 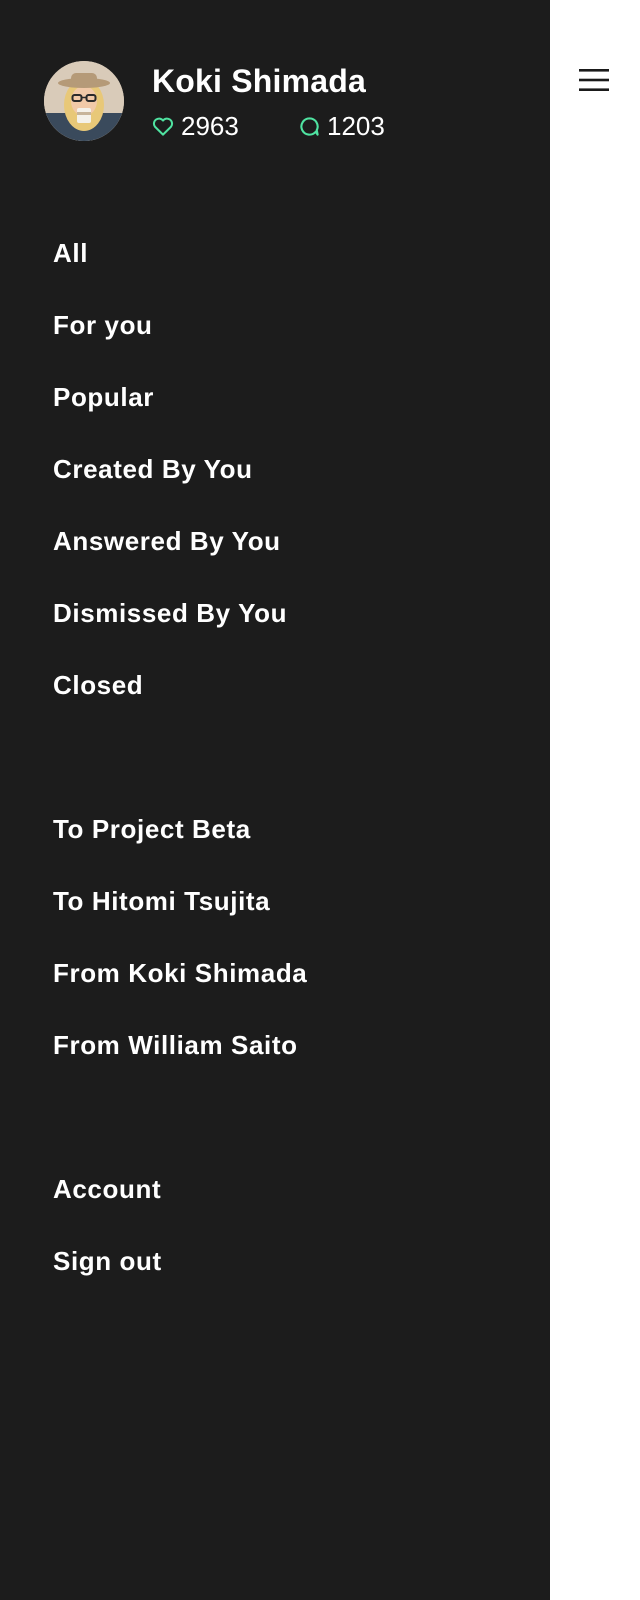 What do you see at coordinates (175, 1045) in the screenshot?
I see `nav-item-from-william-saito: From William Saito` at bounding box center [175, 1045].